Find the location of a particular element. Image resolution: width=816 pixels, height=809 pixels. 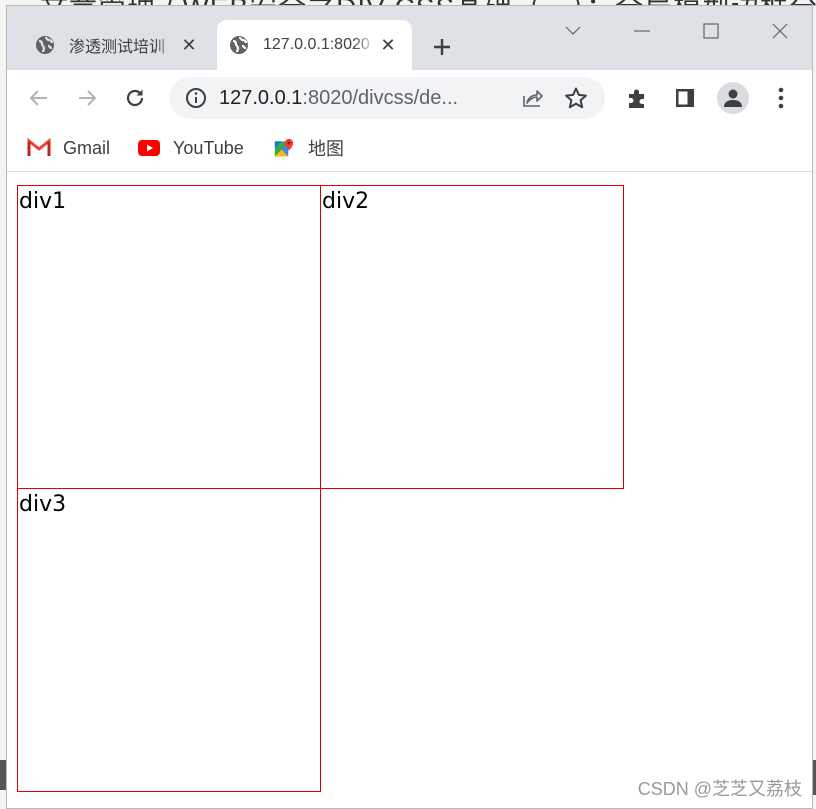

tab-strip: 渗透测试培训 ✕ 127.0.0.1:8020 ✕ is located at coordinates (409, 38).